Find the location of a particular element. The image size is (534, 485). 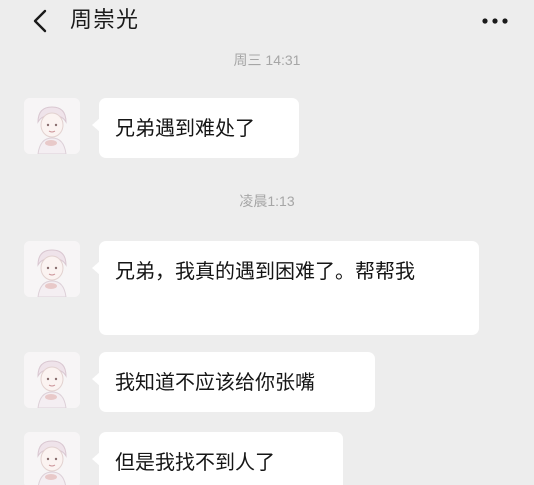

chat-title: 周崇光 is located at coordinates (105, 20).